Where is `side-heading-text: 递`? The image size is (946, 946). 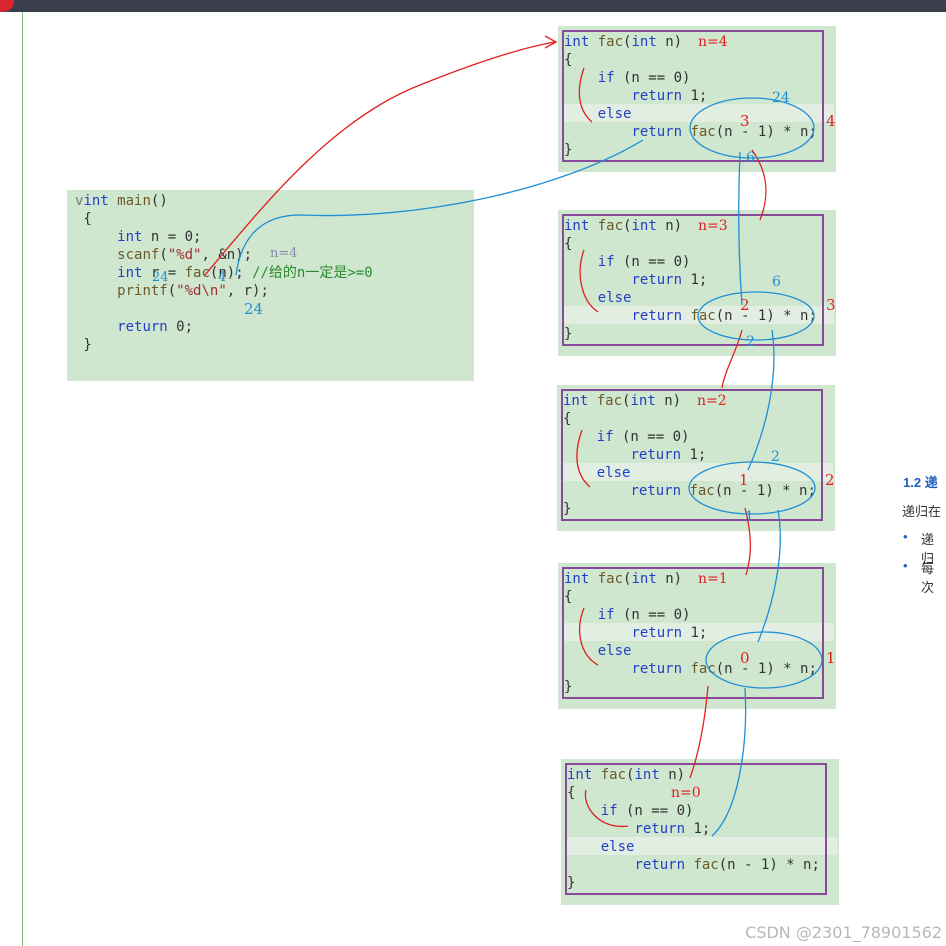 side-heading-text: 递 is located at coordinates (931, 482).